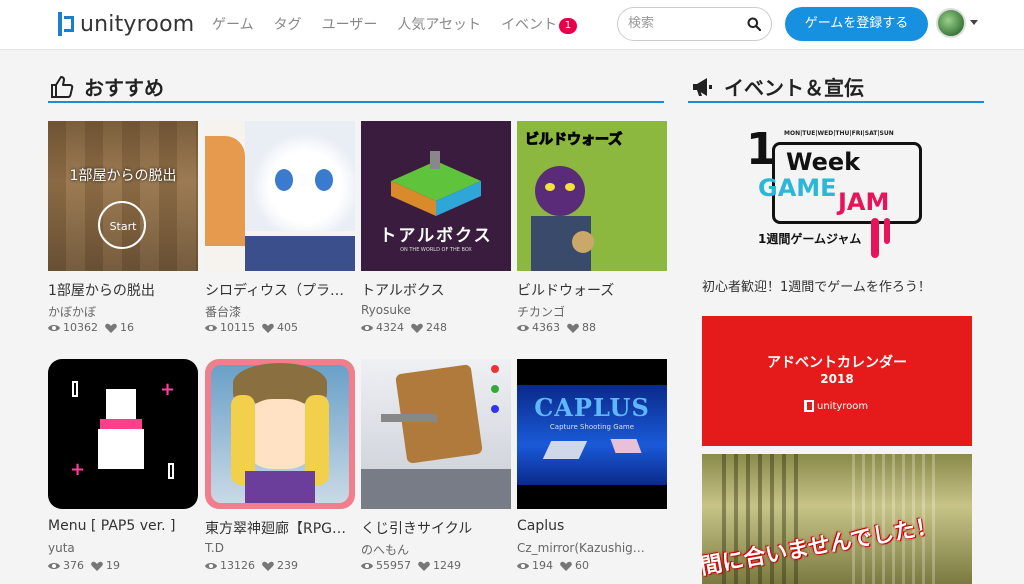 This screenshot has width=1024, height=584. I want to click on game-thumbnail: 1部屋からの脱出 Start, so click(123, 196).